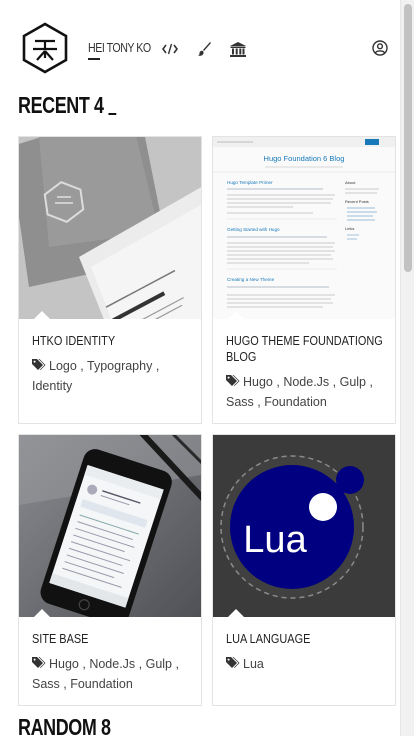  Describe the element at coordinates (381, 49) in the screenshot. I see `user-circle-icon` at that location.